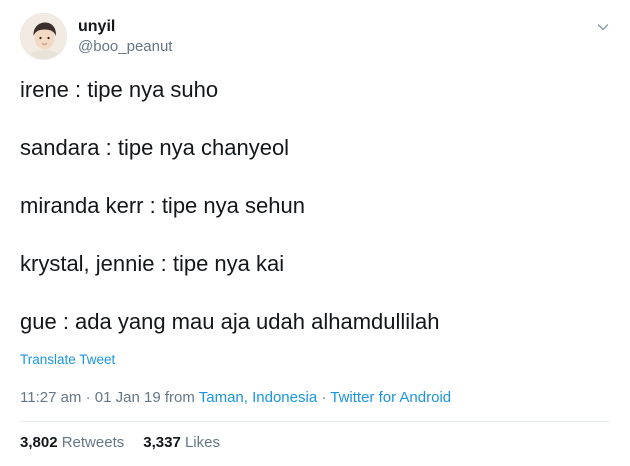  I want to click on retweets-count: 3,802, so click(39, 442).